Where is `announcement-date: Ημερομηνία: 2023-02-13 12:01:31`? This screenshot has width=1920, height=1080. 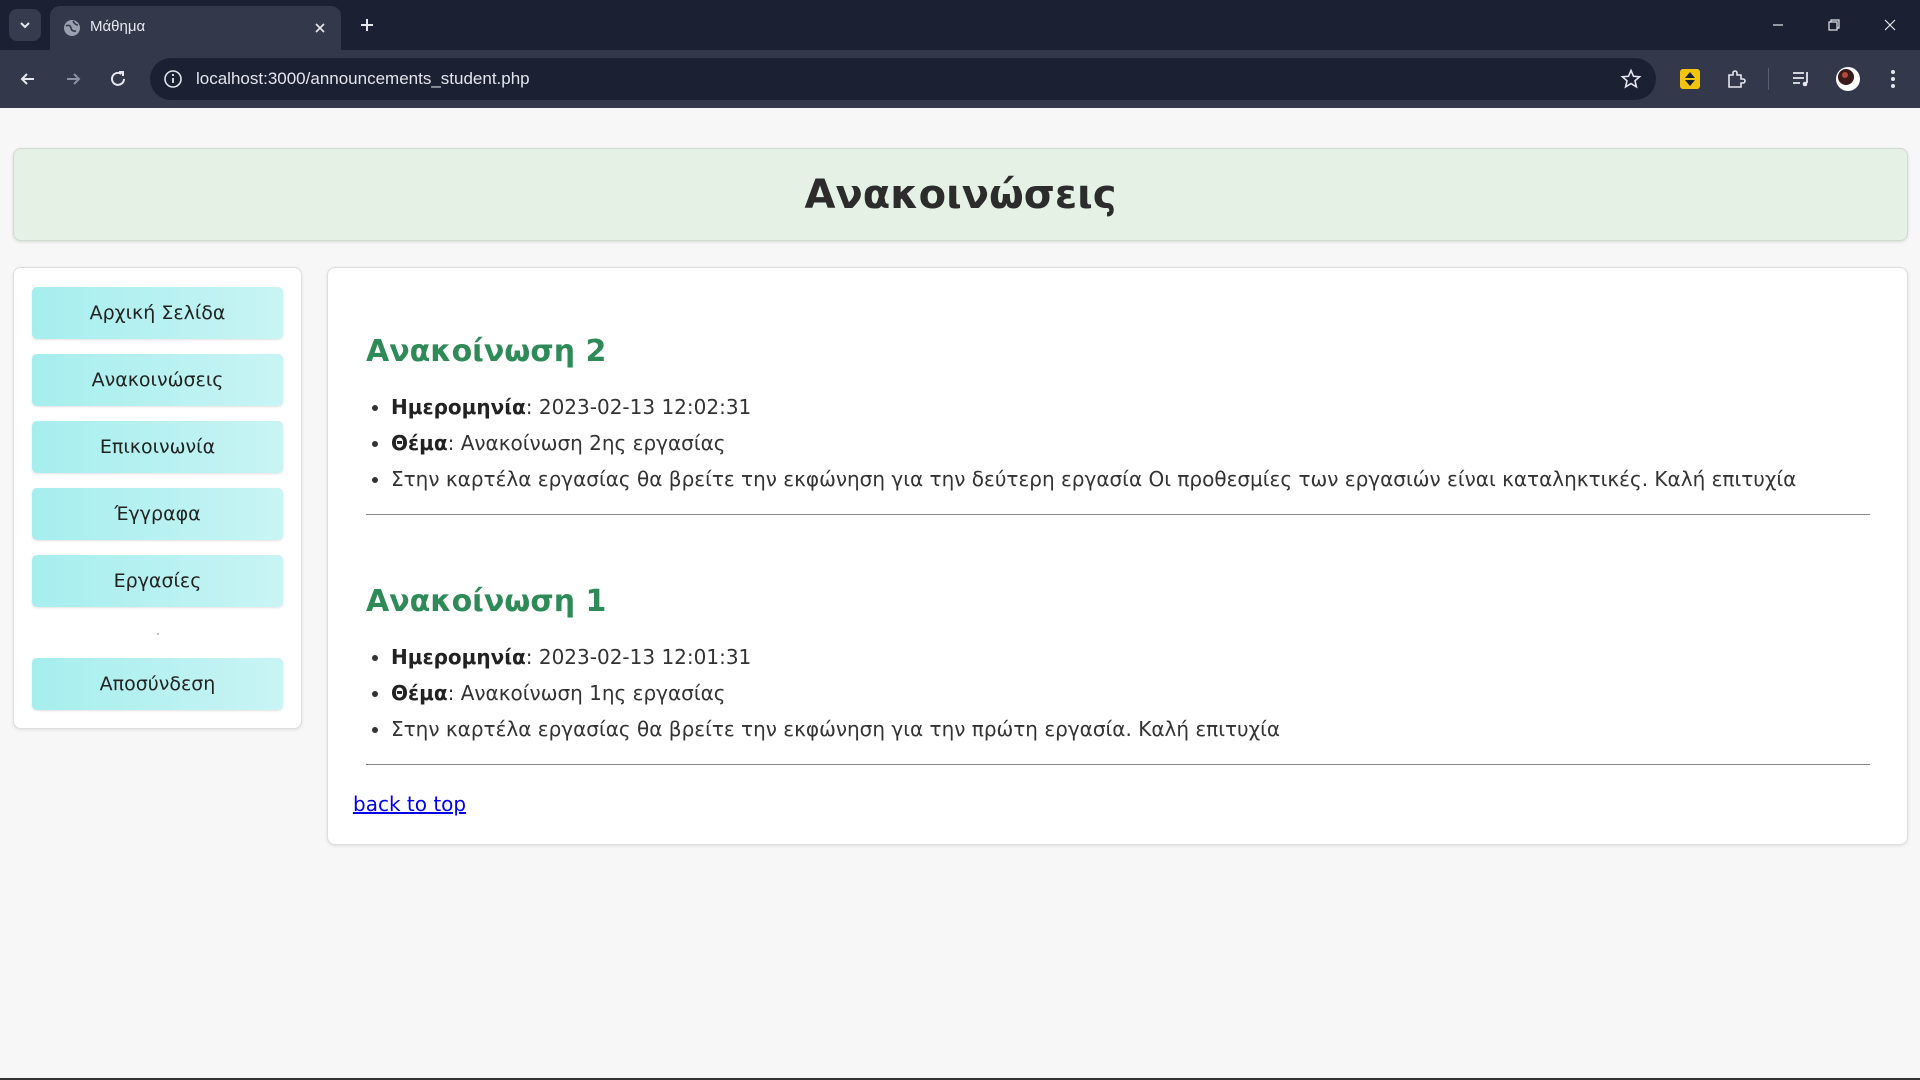 announcement-date: Ημερομηνία: 2023-02-13 12:01:31 is located at coordinates (1130, 657).